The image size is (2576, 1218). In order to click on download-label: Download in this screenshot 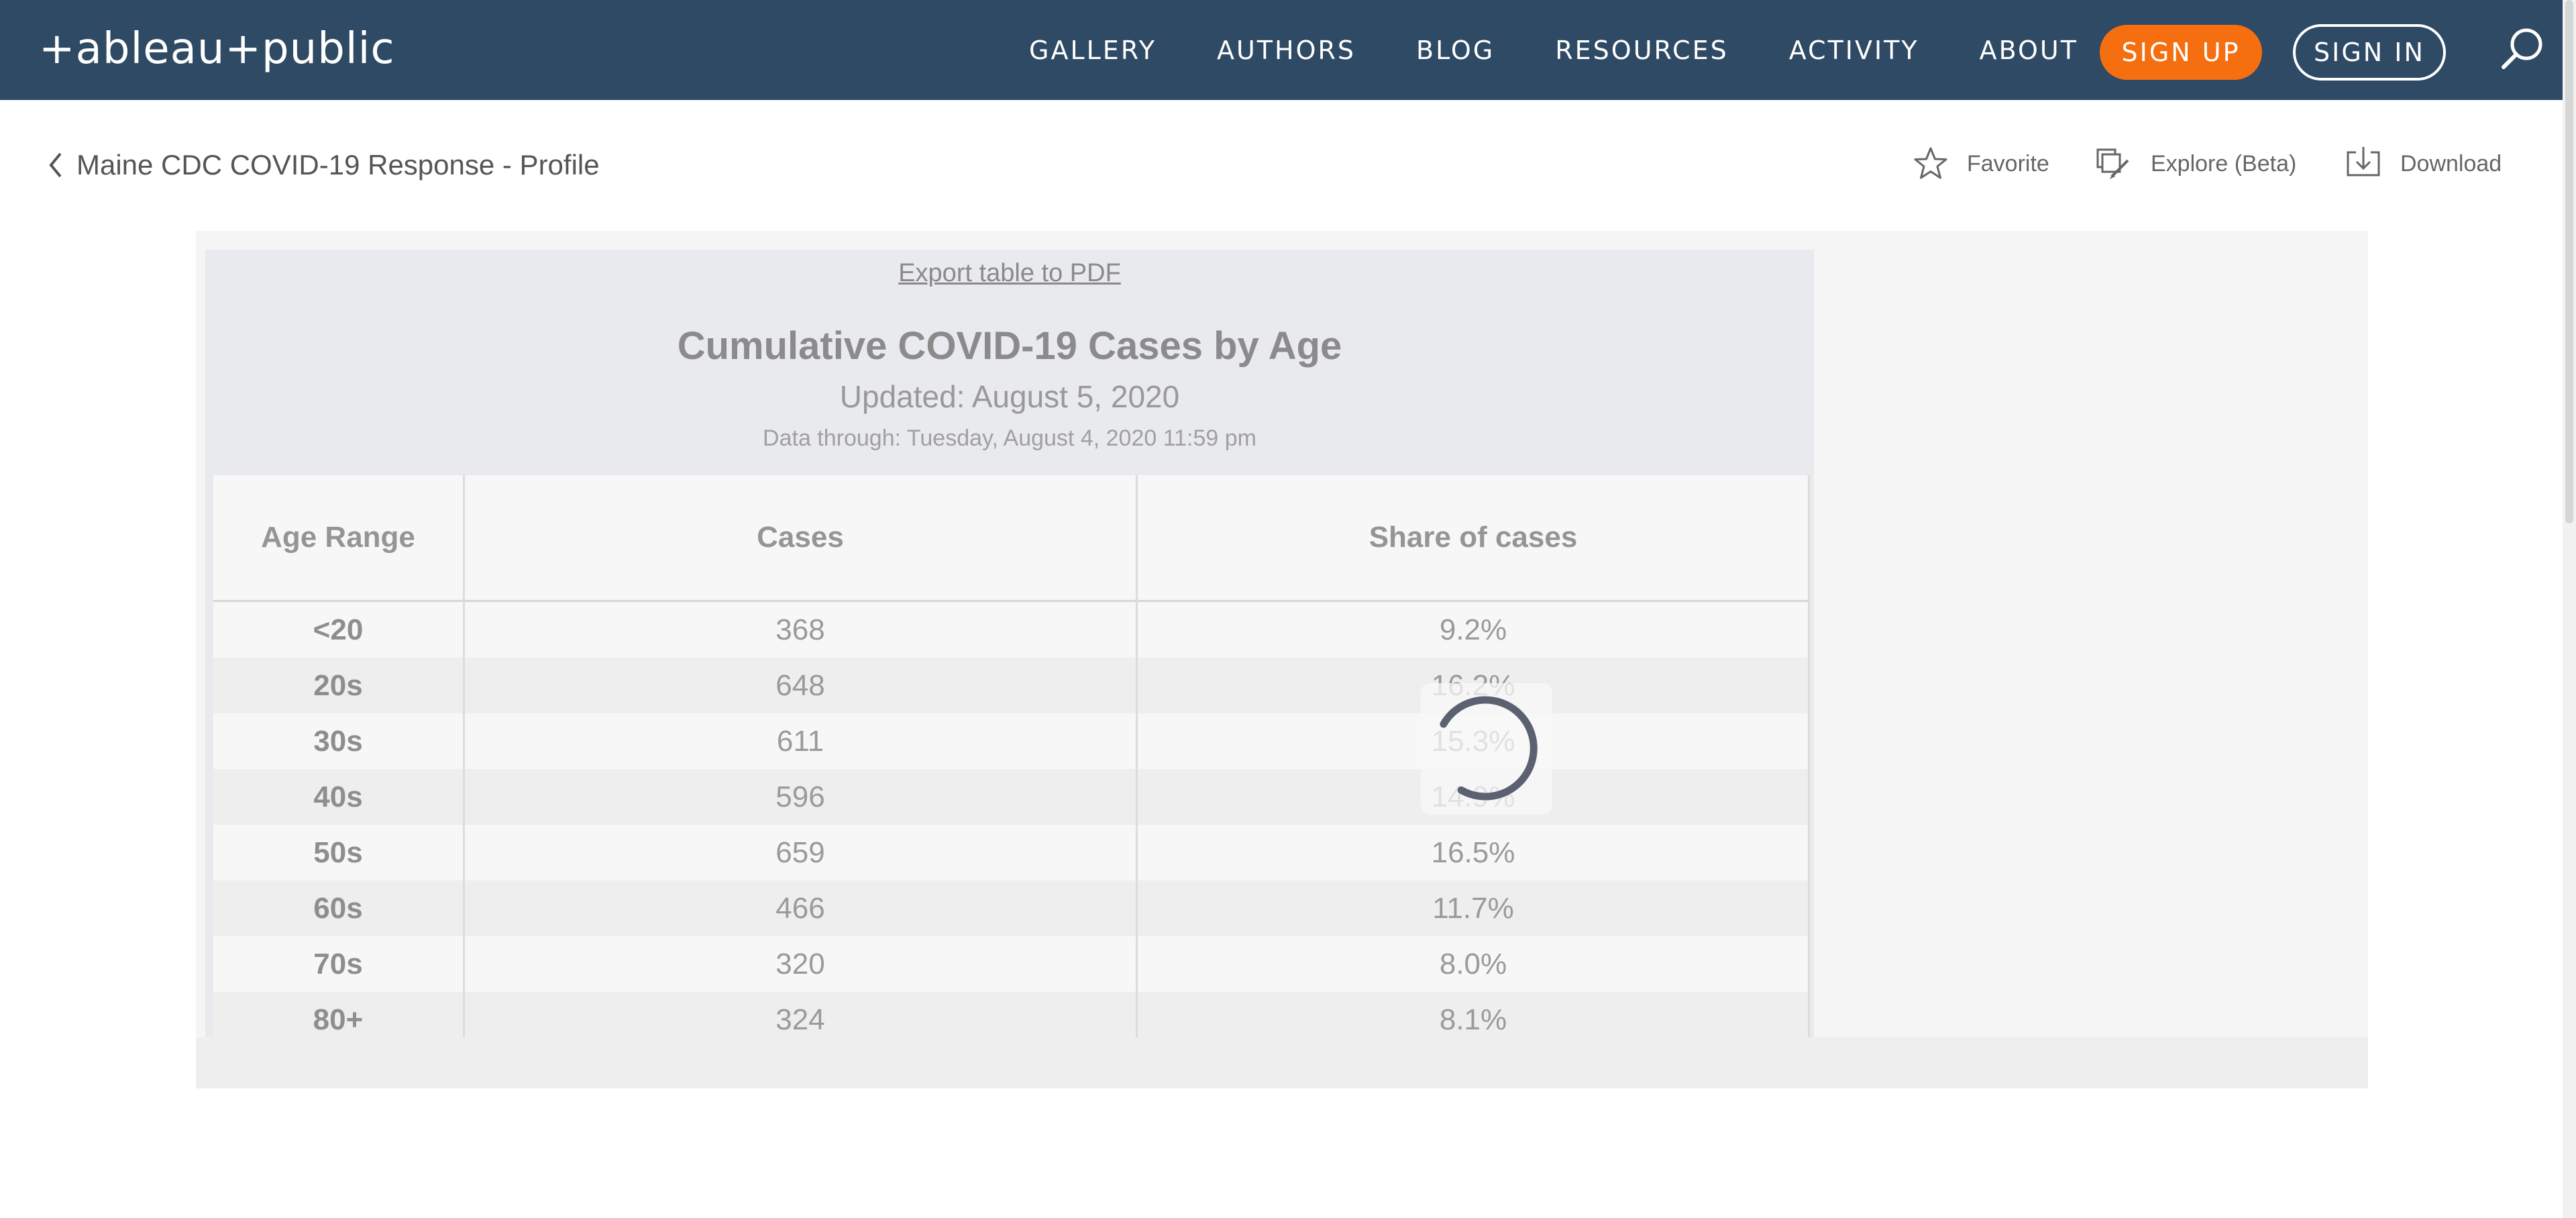, I will do `click(2451, 163)`.